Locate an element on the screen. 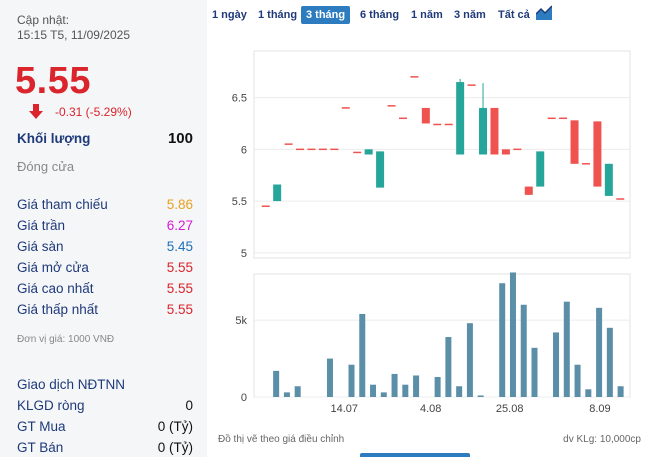 The width and height of the screenshot is (655, 457). market-status: Đóng cửa is located at coordinates (46, 166).